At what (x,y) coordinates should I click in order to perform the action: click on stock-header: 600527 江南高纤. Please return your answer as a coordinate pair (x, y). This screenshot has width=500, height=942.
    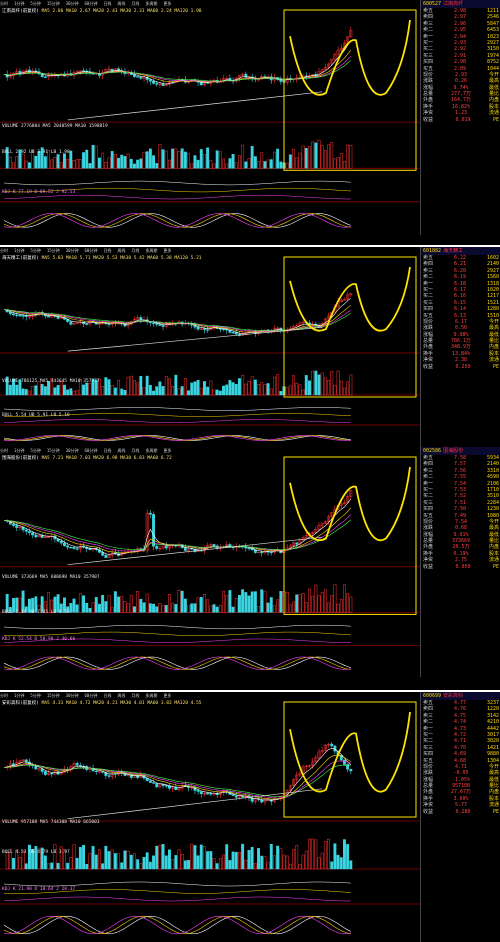
    Looking at the image, I should click on (460, 4).